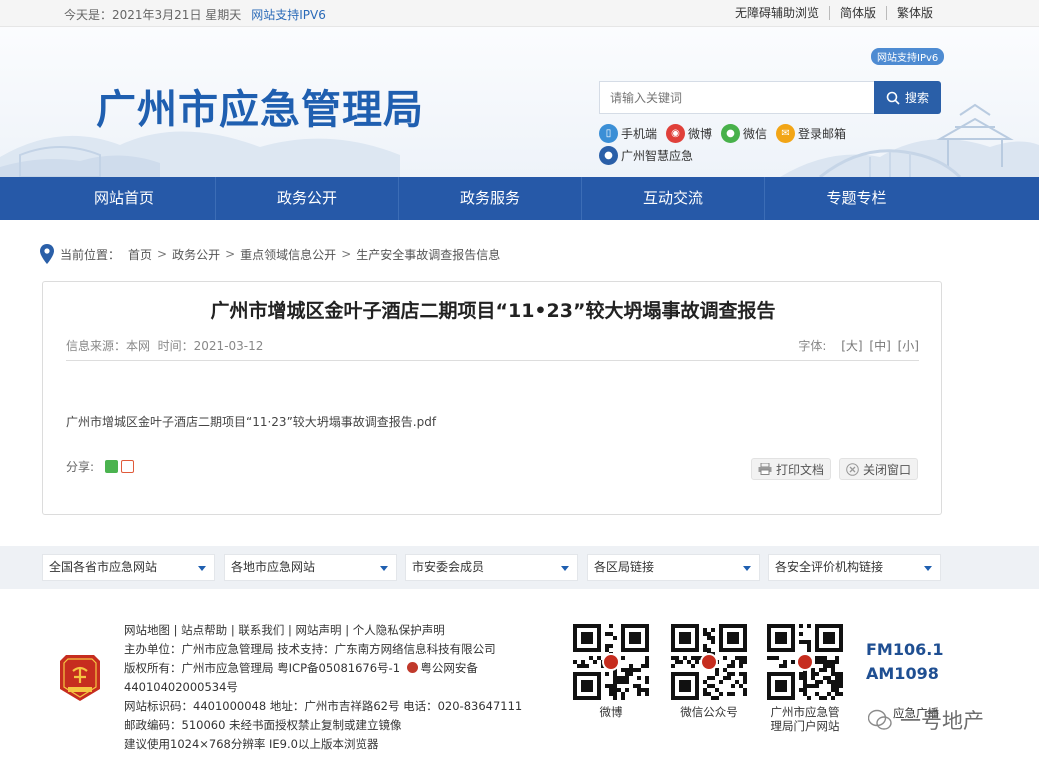  Describe the element at coordinates (673, 567) in the screenshot. I see `district-links-select: 各区局链接` at that location.